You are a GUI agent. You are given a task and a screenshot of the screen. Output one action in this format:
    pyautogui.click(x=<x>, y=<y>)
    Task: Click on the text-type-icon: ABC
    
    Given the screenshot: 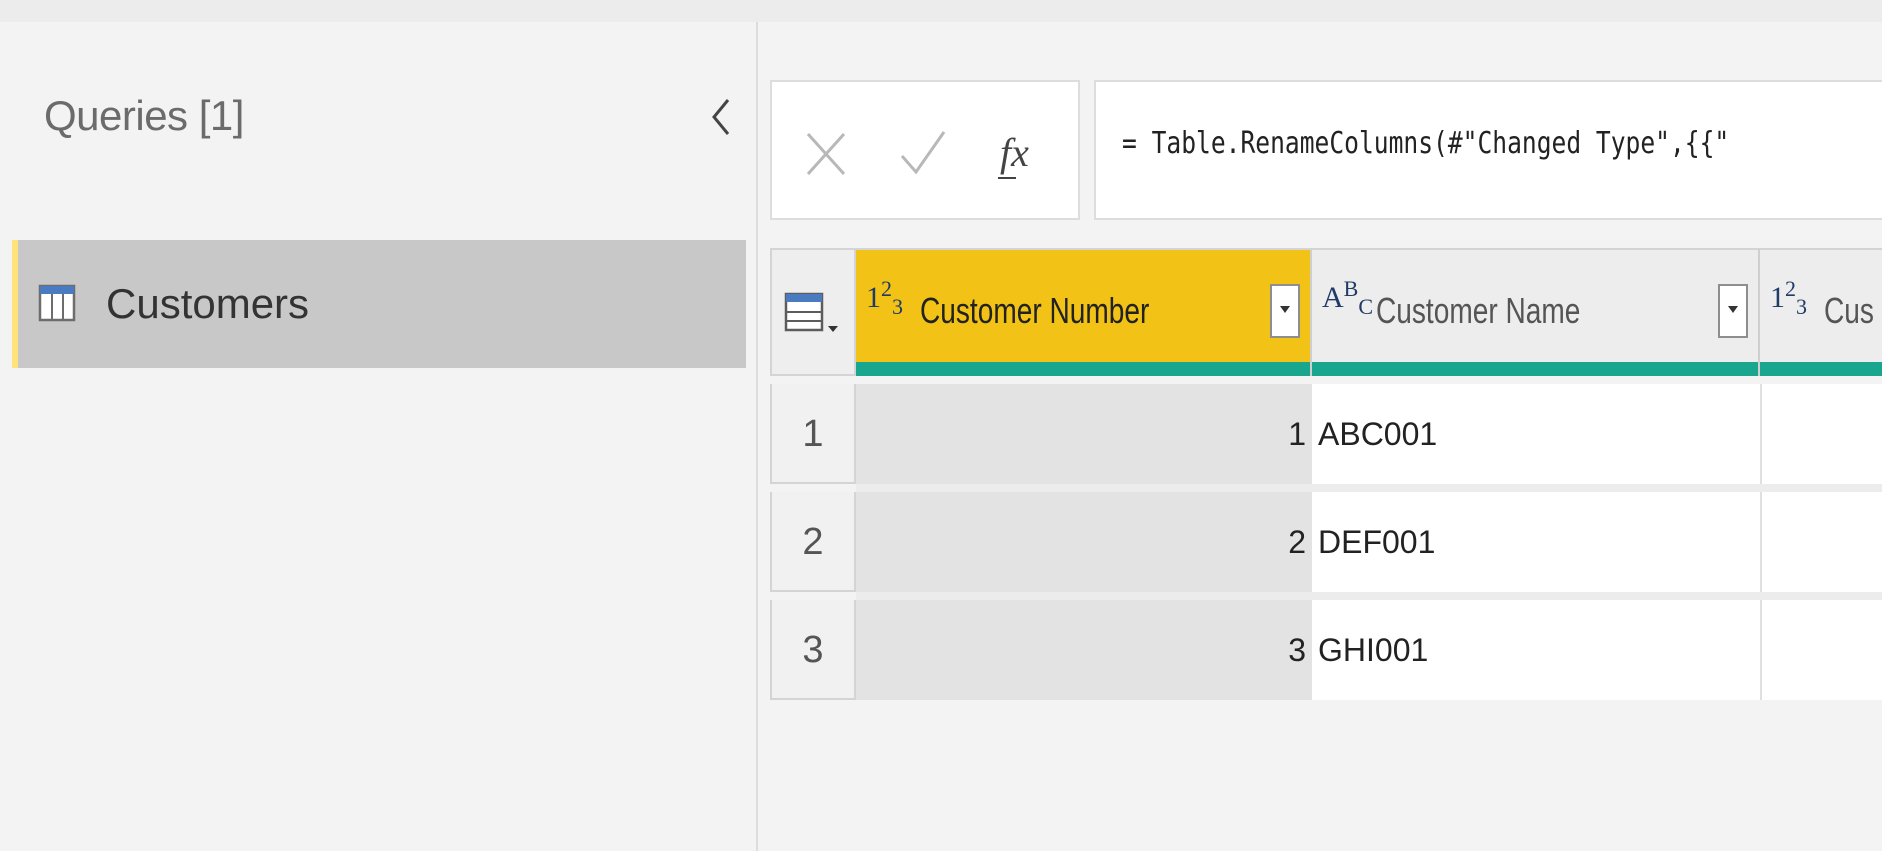 What is the action you would take?
    pyautogui.click(x=1347, y=298)
    